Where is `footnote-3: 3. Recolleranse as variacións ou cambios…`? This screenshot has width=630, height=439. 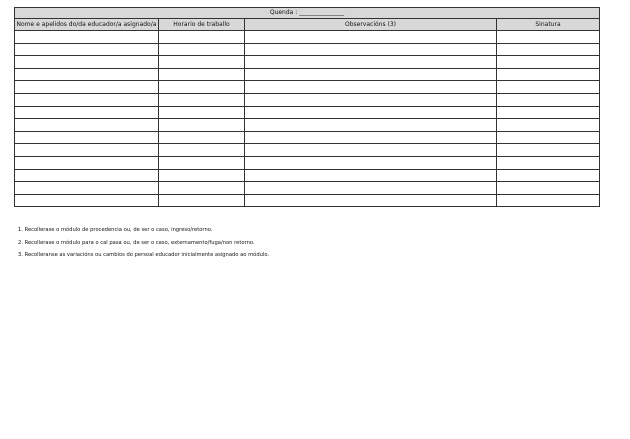 footnote-3: 3. Recolleranse as variacións ou cambios… is located at coordinates (144, 255).